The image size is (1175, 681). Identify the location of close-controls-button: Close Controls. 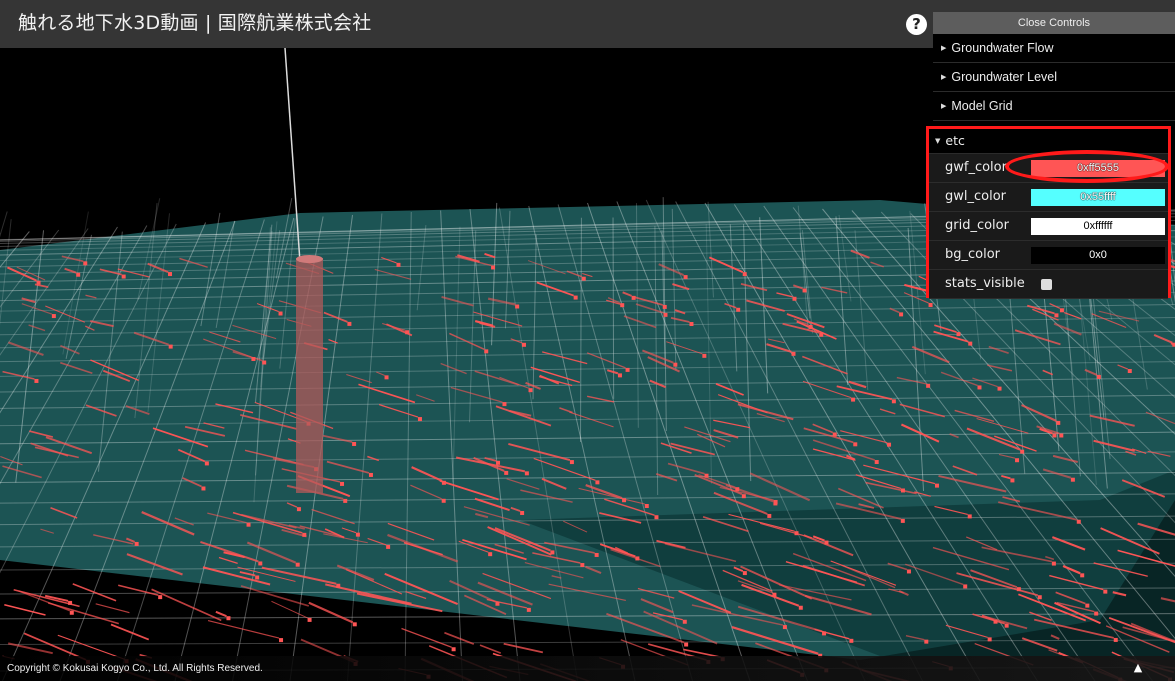
(1054, 23).